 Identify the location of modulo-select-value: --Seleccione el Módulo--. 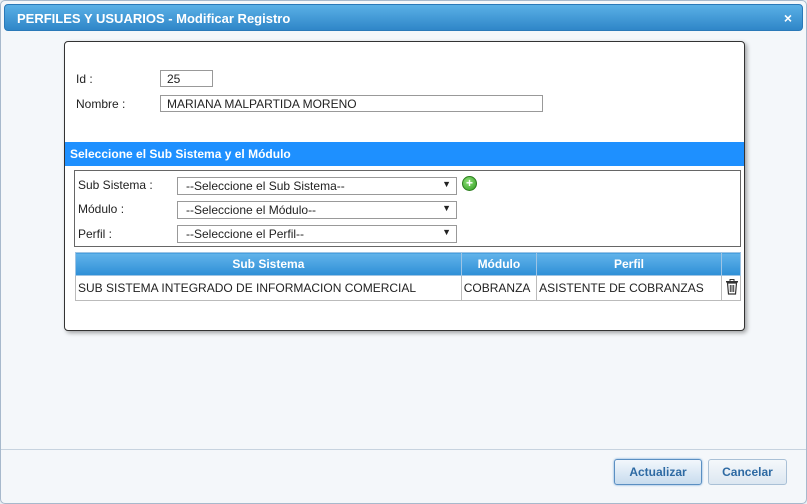
(251, 210).